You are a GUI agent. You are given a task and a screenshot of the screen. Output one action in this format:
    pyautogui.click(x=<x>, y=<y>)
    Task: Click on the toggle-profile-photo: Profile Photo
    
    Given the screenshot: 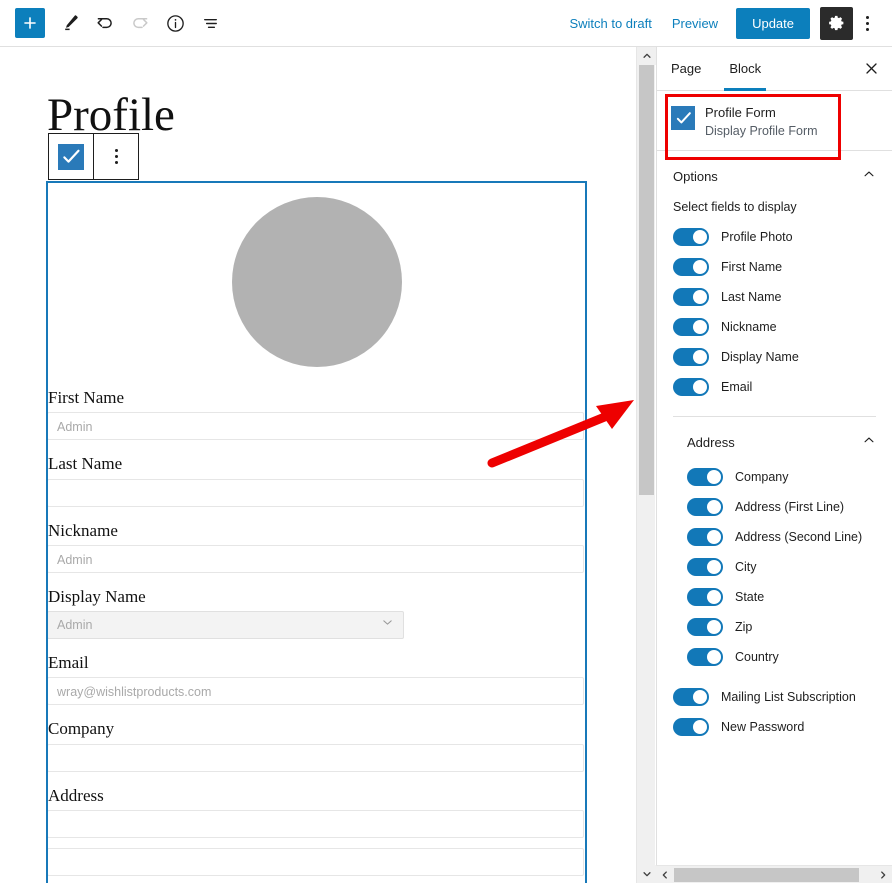 What is the action you would take?
    pyautogui.click(x=774, y=237)
    